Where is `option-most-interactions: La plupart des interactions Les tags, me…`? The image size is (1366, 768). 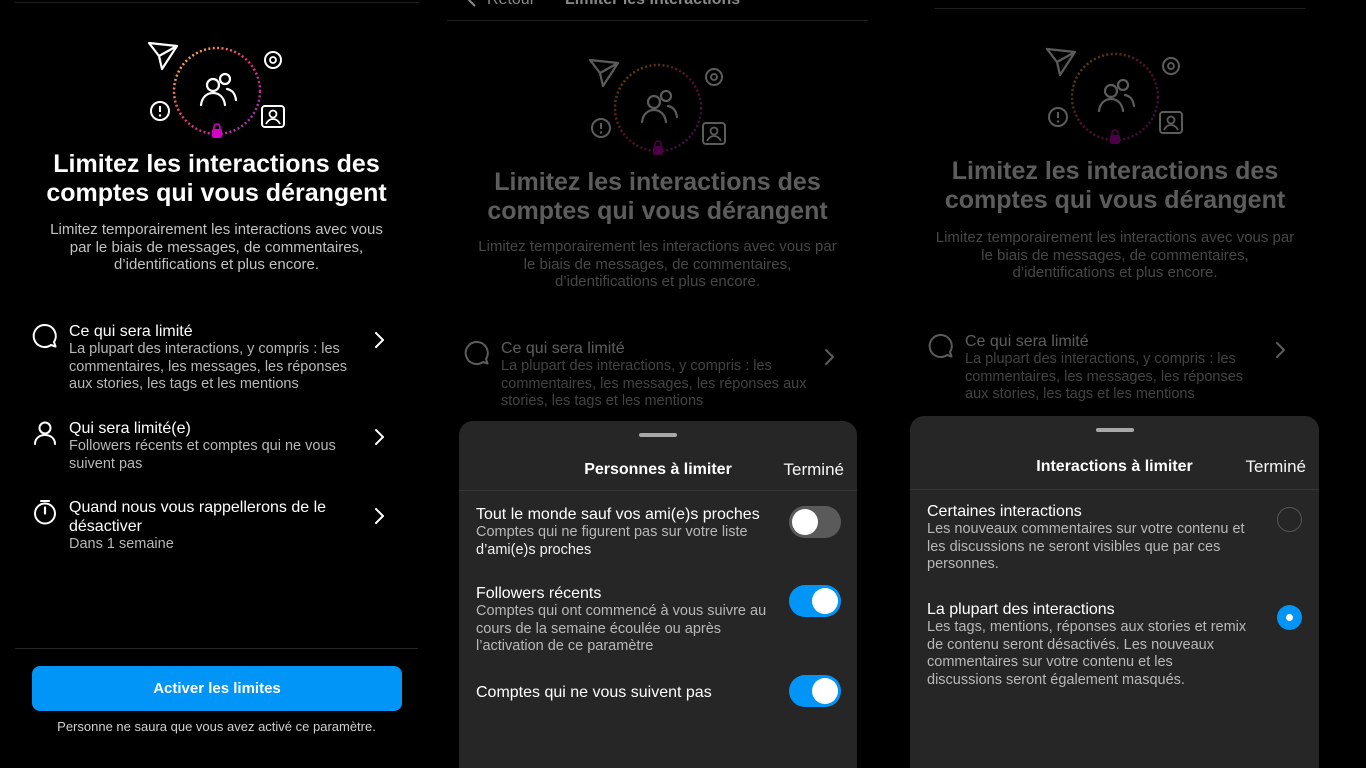 option-most-interactions: La plupart des interactions Les tags, me… is located at coordinates (1115, 644).